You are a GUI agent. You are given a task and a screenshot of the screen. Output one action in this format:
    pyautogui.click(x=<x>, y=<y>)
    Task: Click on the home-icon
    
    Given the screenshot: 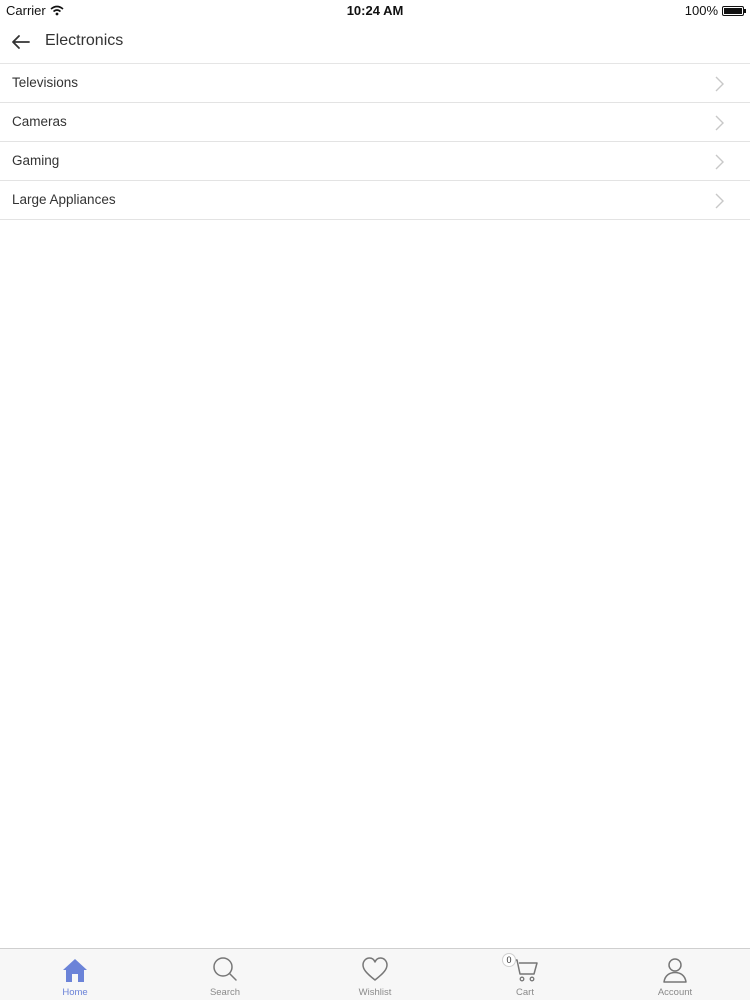 What is the action you would take?
    pyautogui.click(x=75, y=970)
    